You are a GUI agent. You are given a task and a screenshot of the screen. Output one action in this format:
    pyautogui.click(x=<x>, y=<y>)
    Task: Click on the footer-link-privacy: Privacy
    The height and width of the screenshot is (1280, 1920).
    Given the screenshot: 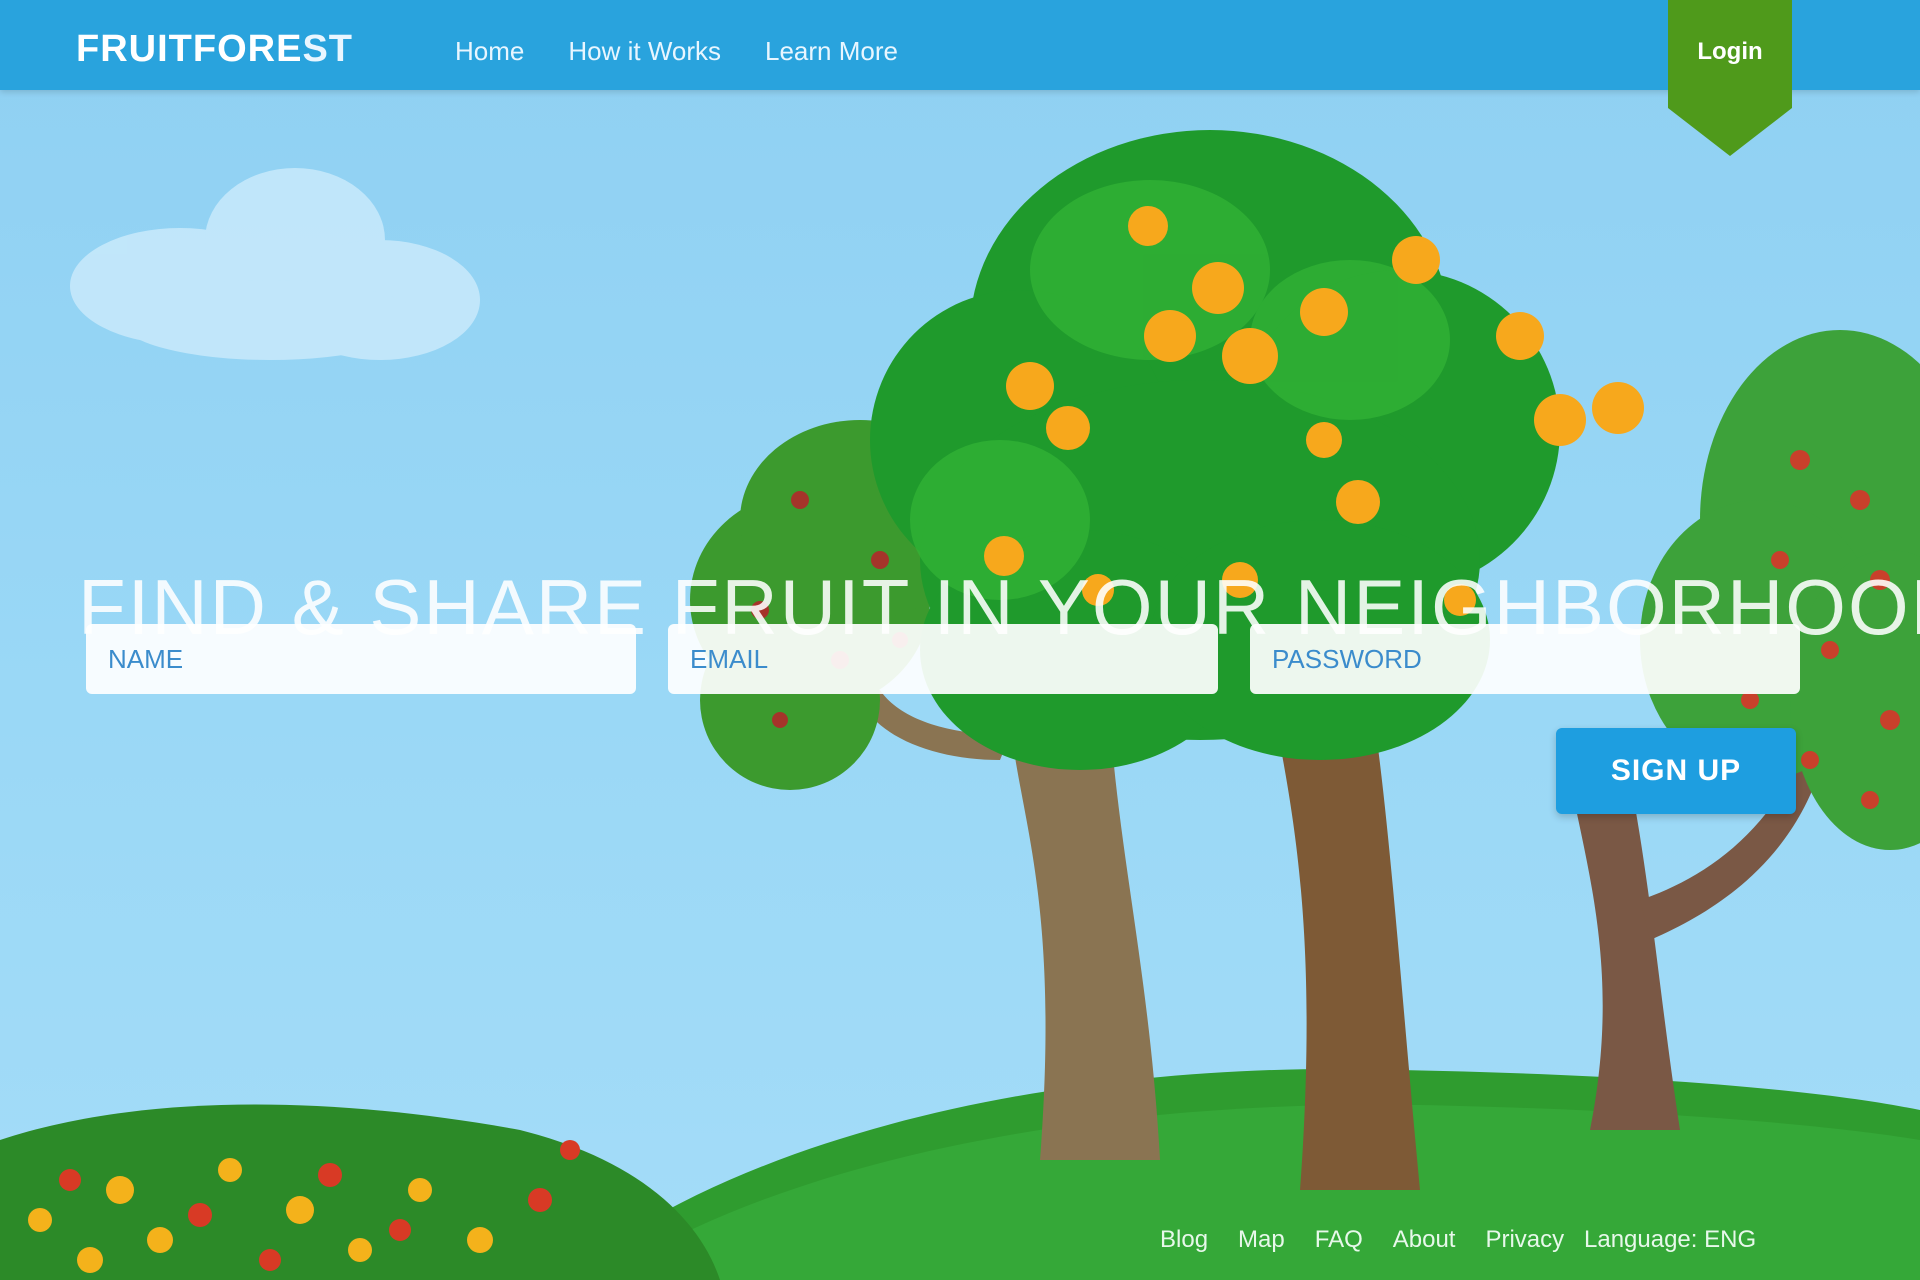 What is the action you would take?
    pyautogui.click(x=1524, y=1240)
    